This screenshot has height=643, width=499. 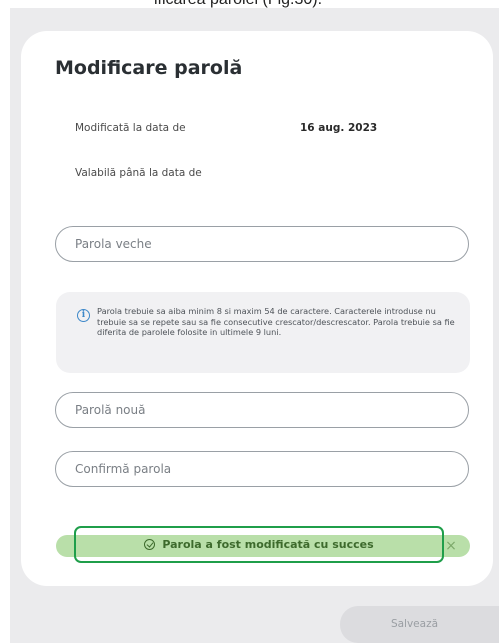 I want to click on old-password-placeholder: Parola veche, so click(x=113, y=244).